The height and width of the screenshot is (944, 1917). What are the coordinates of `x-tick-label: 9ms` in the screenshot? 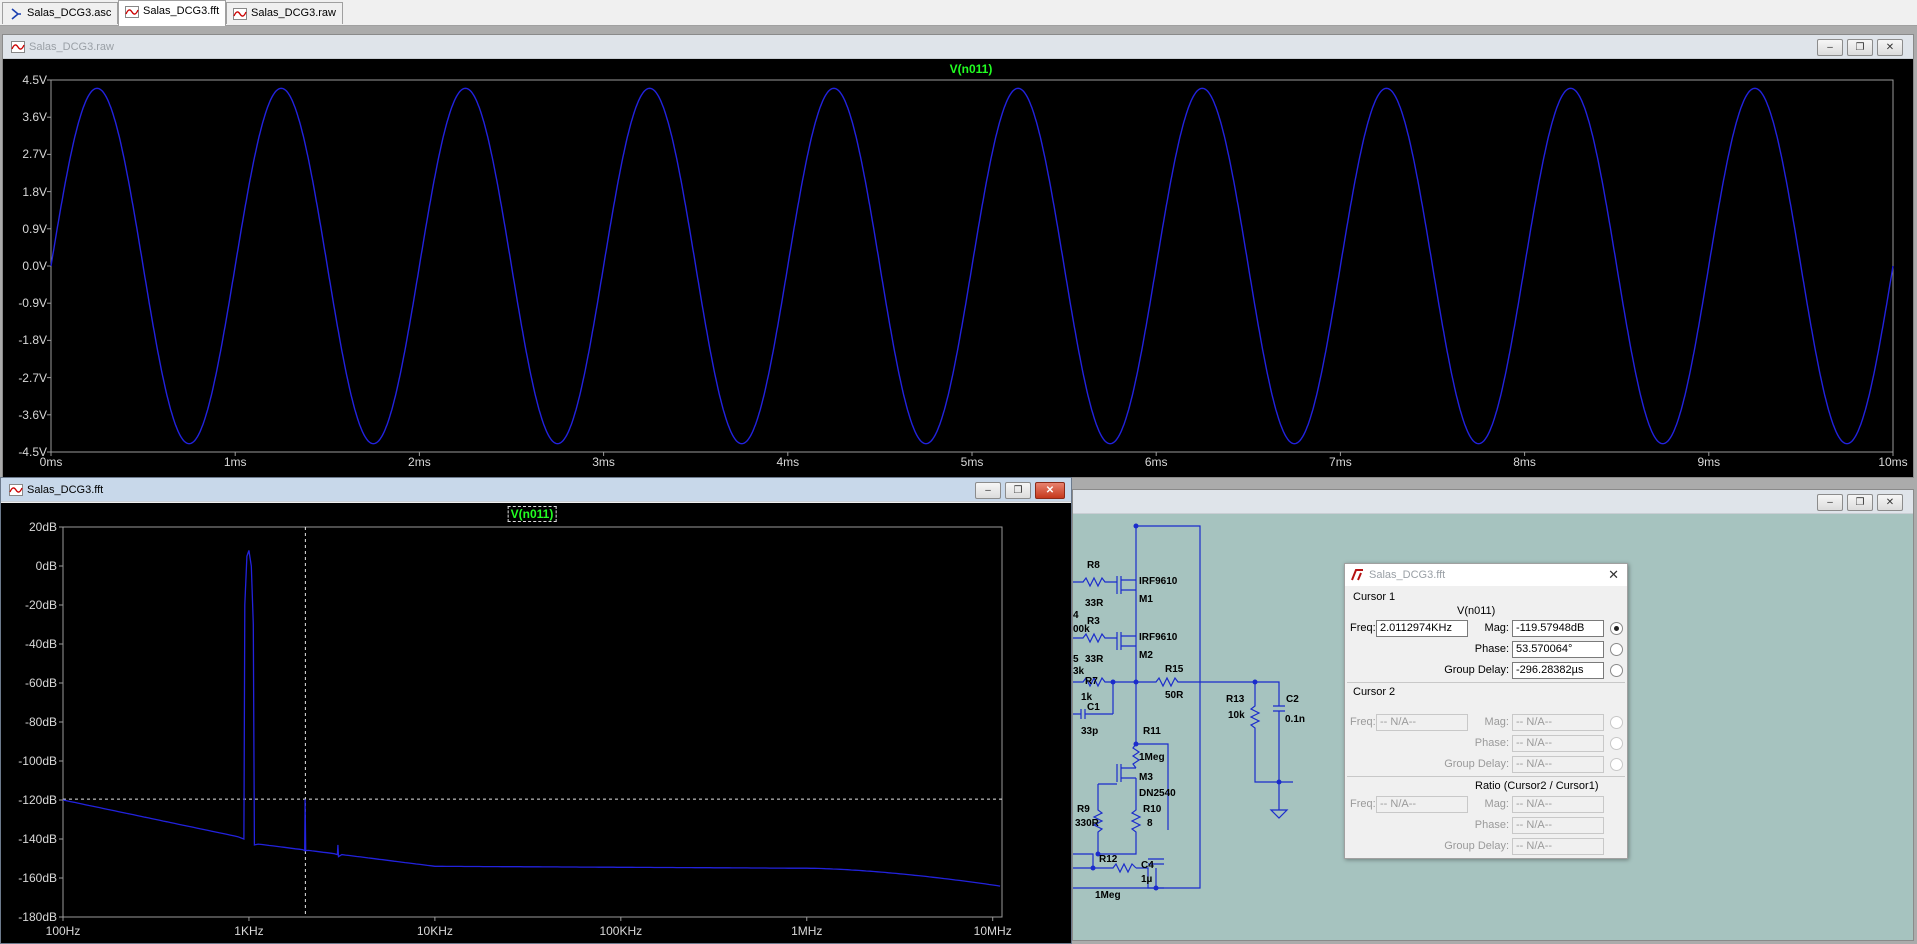 It's located at (1709, 462).